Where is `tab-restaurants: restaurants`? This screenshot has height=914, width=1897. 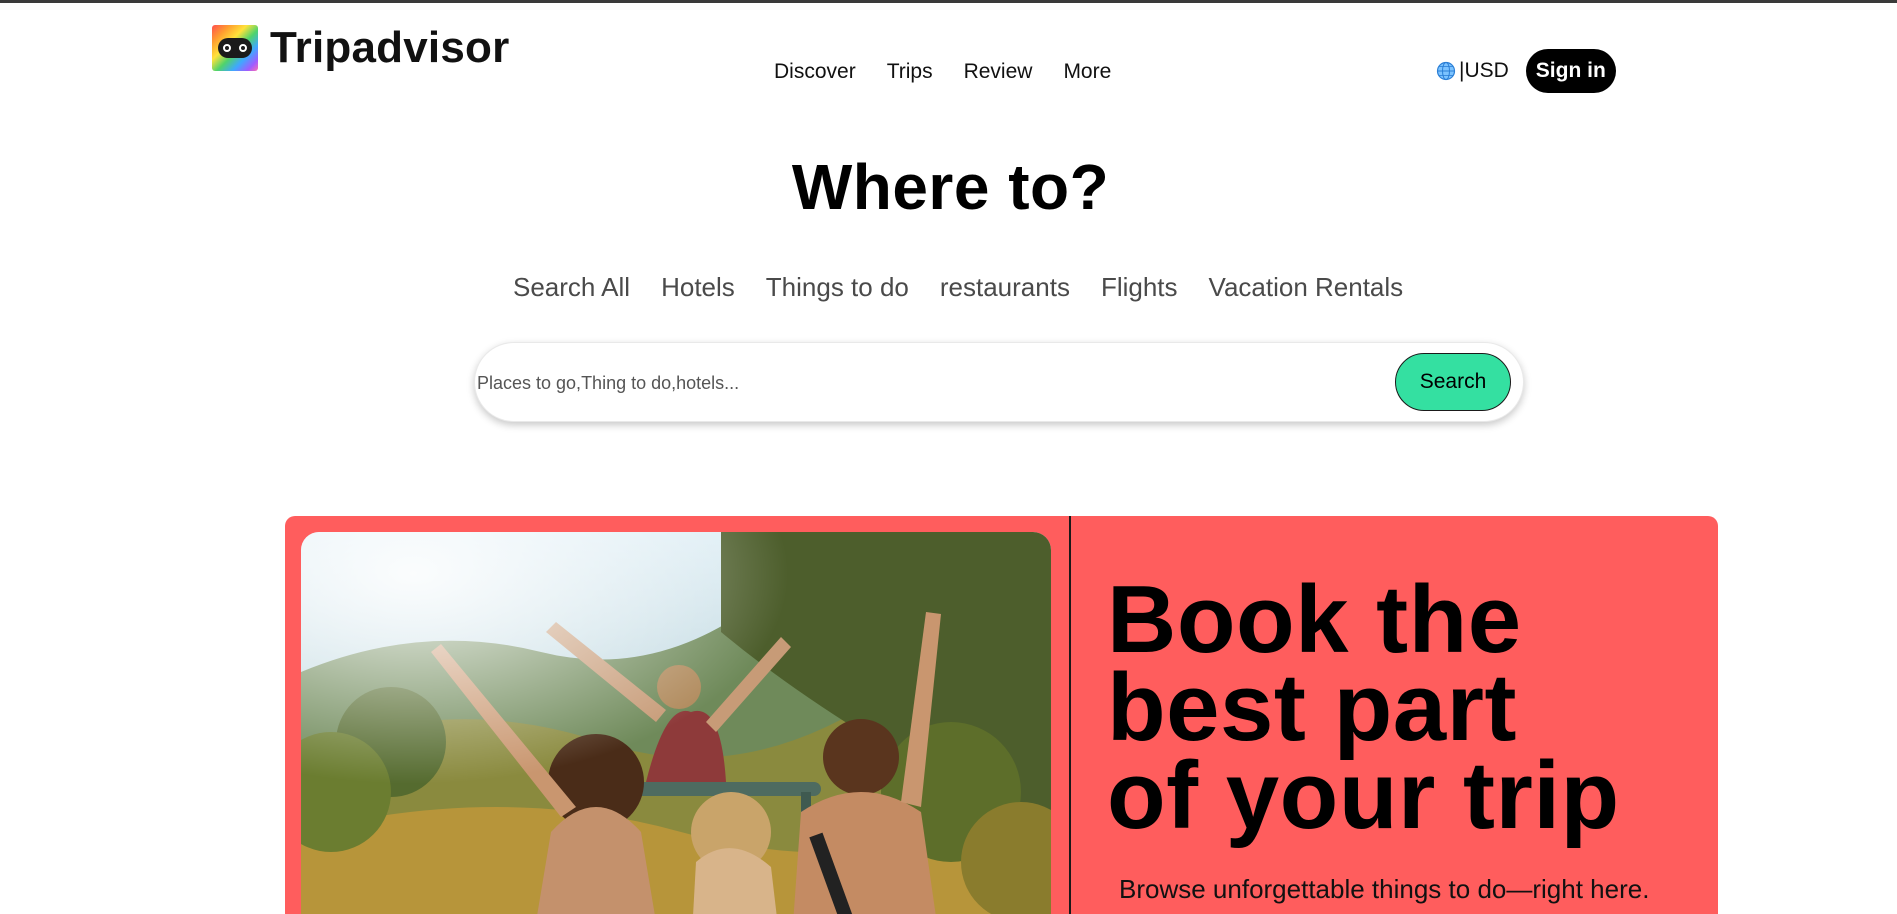 tab-restaurants: restaurants is located at coordinates (1005, 287).